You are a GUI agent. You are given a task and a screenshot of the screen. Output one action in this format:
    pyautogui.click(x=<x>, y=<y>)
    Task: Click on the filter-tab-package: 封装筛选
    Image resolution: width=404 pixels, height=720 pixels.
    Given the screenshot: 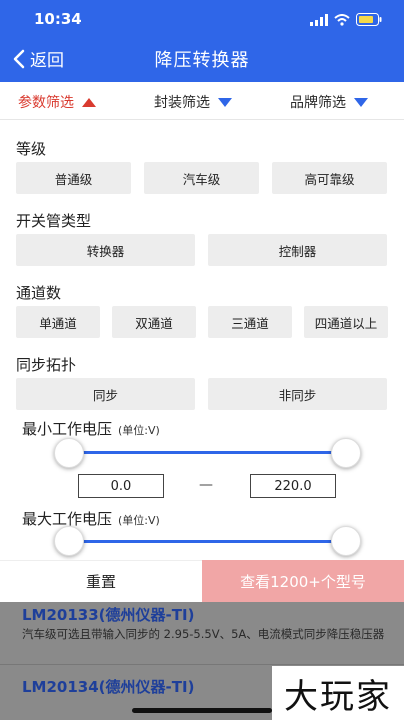 What is the action you would take?
    pyautogui.click(x=193, y=102)
    